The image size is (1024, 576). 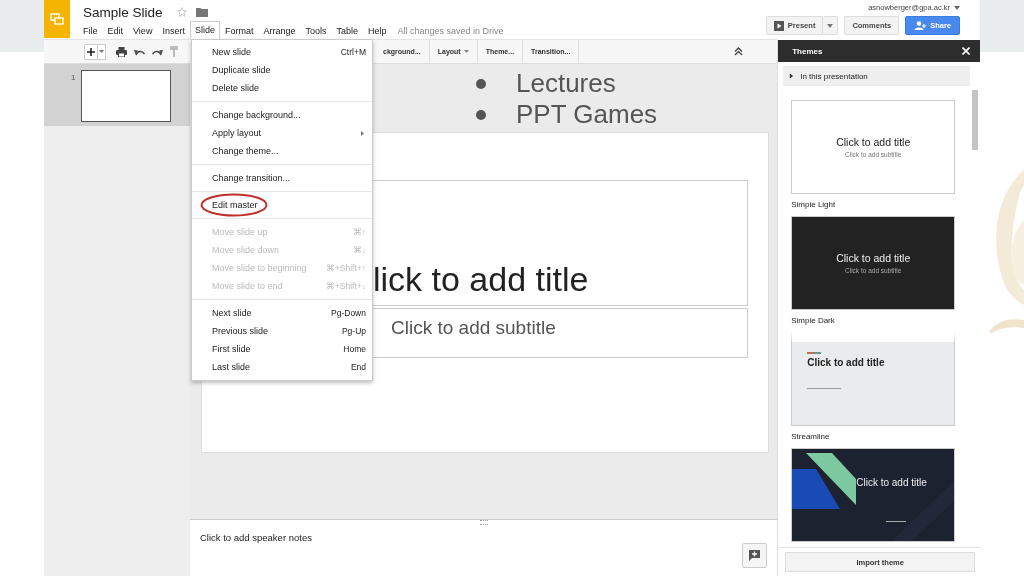 What do you see at coordinates (450, 30) in the screenshot?
I see `save-status: All changes saved in Drive` at bounding box center [450, 30].